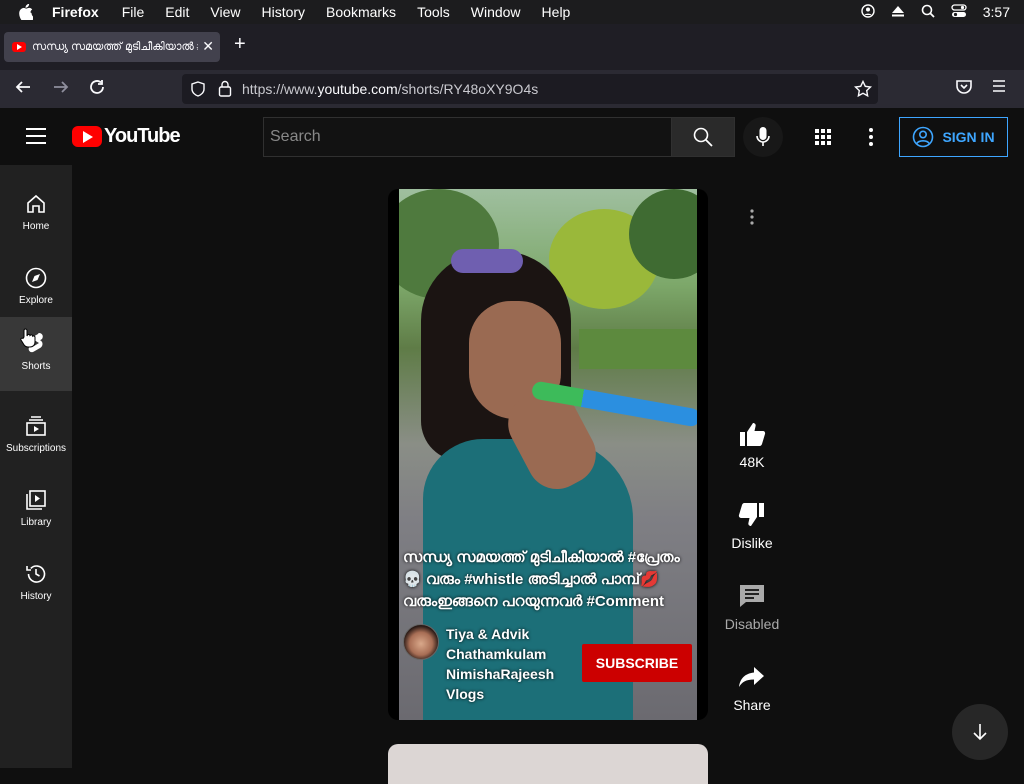 Image resolution: width=1024 pixels, height=784 pixels. Describe the element at coordinates (361, 12) in the screenshot. I see `menu-bookmarks: Bookmarks` at that location.